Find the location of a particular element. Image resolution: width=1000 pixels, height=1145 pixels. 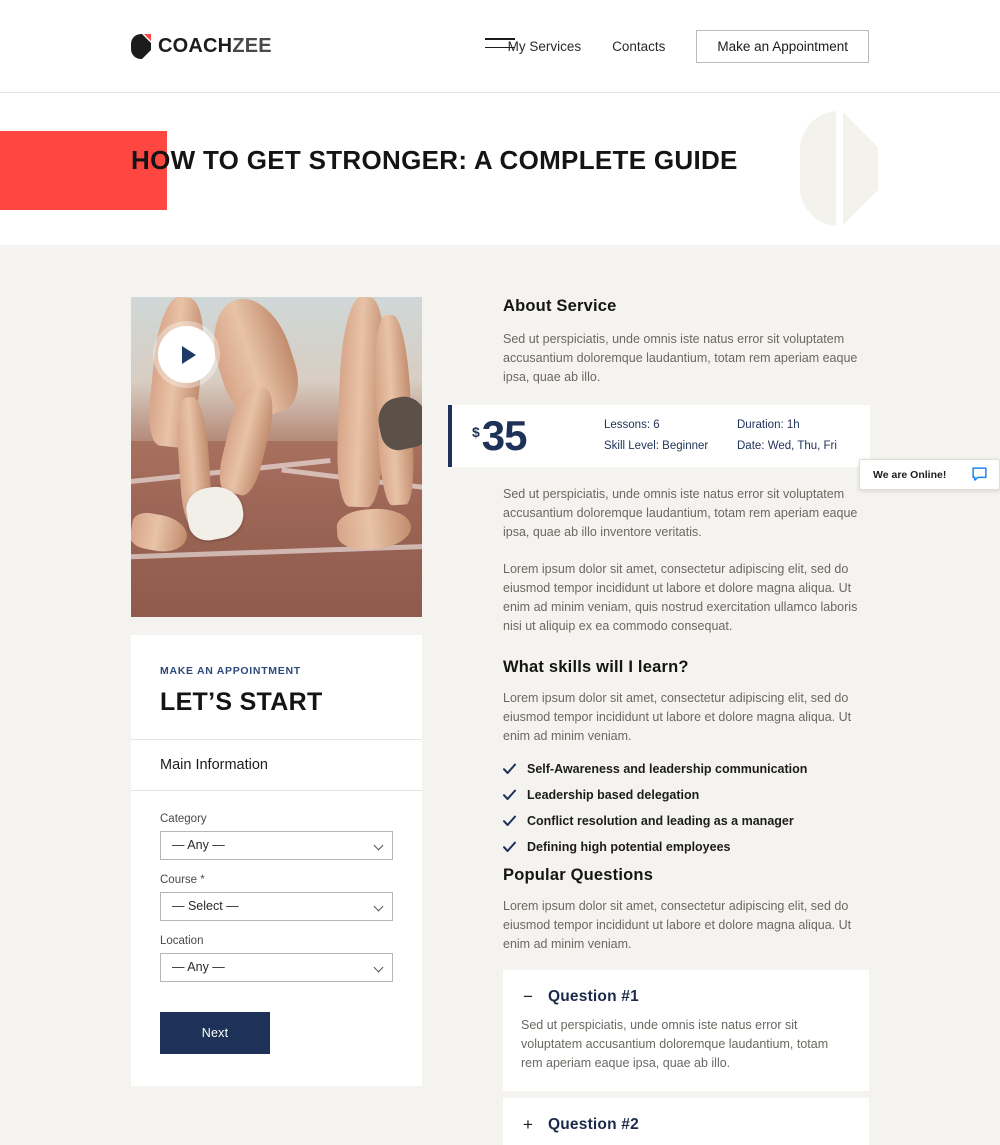

price-currency: $ is located at coordinates (476, 432).